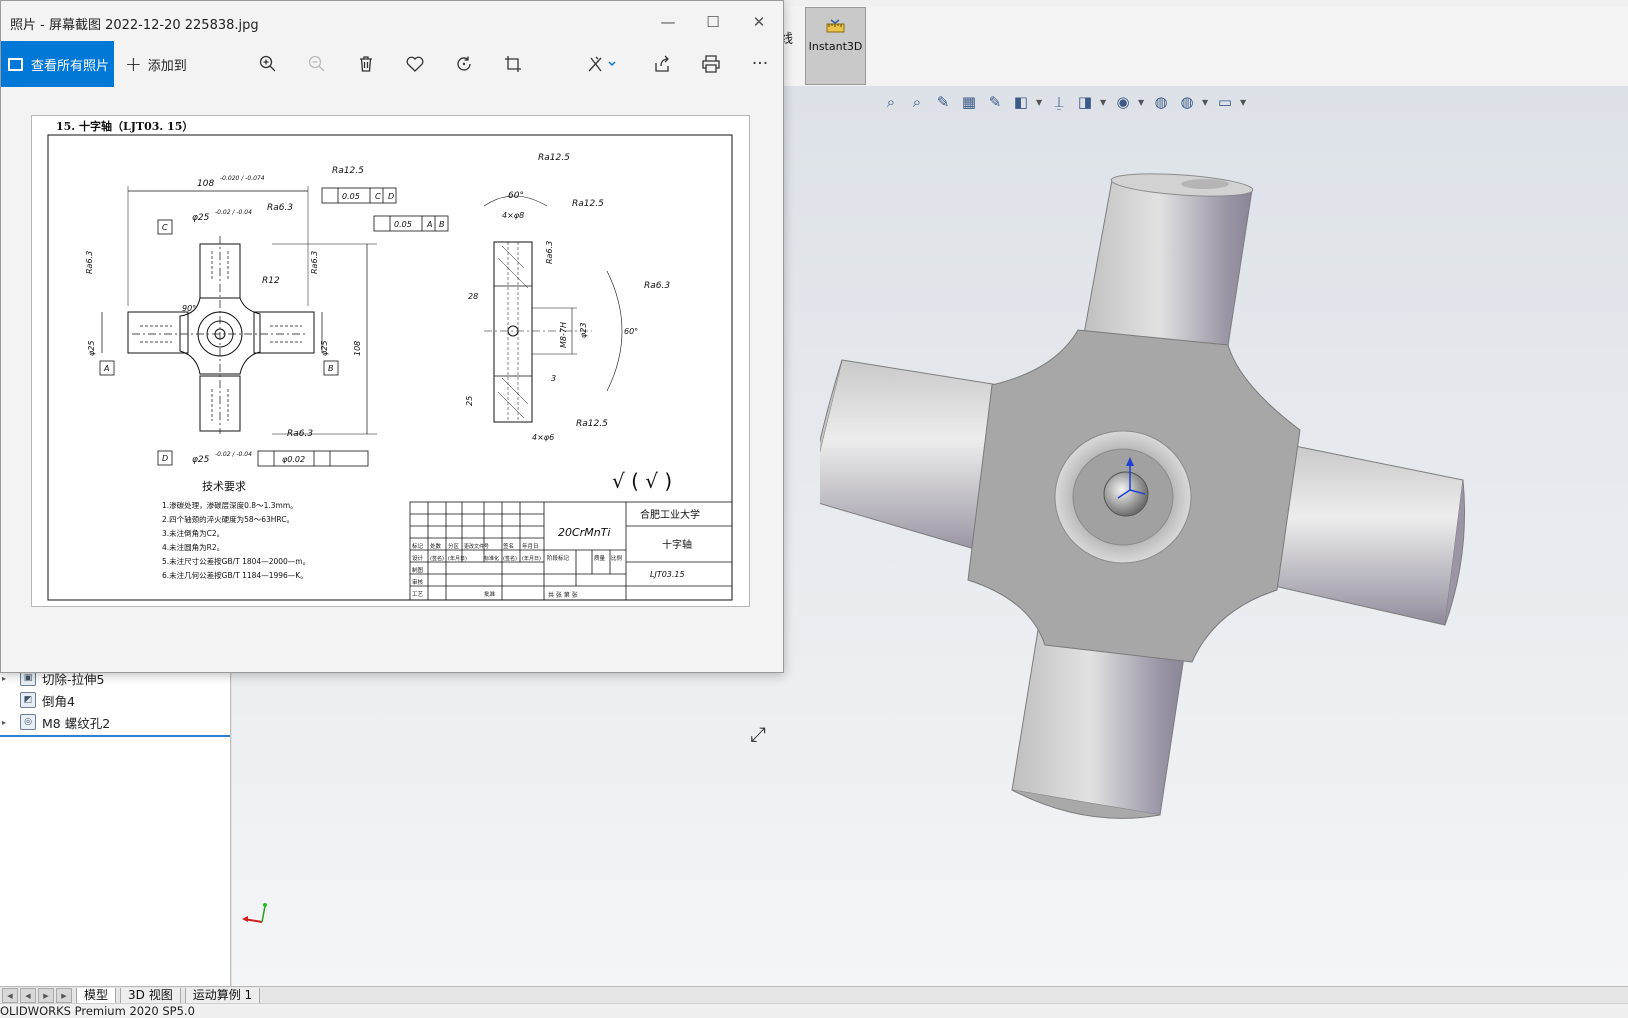 Image resolution: width=1628 pixels, height=1018 pixels. Describe the element at coordinates (1161, 102) in the screenshot. I see `apply-scene-icon: ◍` at that location.